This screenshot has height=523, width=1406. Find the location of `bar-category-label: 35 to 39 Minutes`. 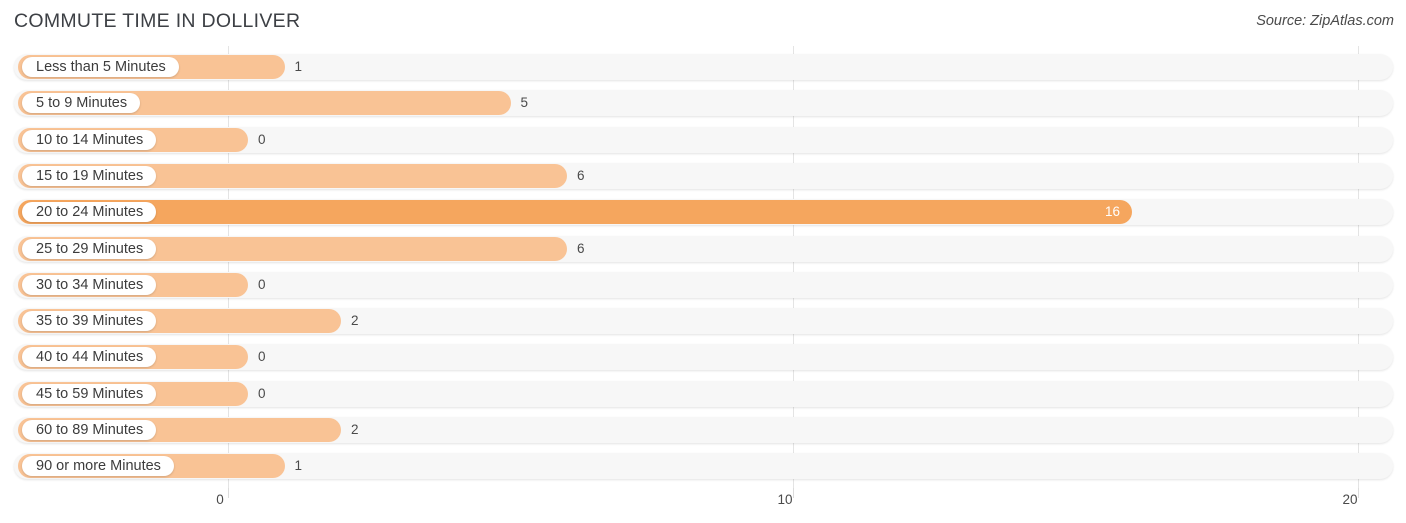

bar-category-label: 35 to 39 Minutes is located at coordinates (89, 321).